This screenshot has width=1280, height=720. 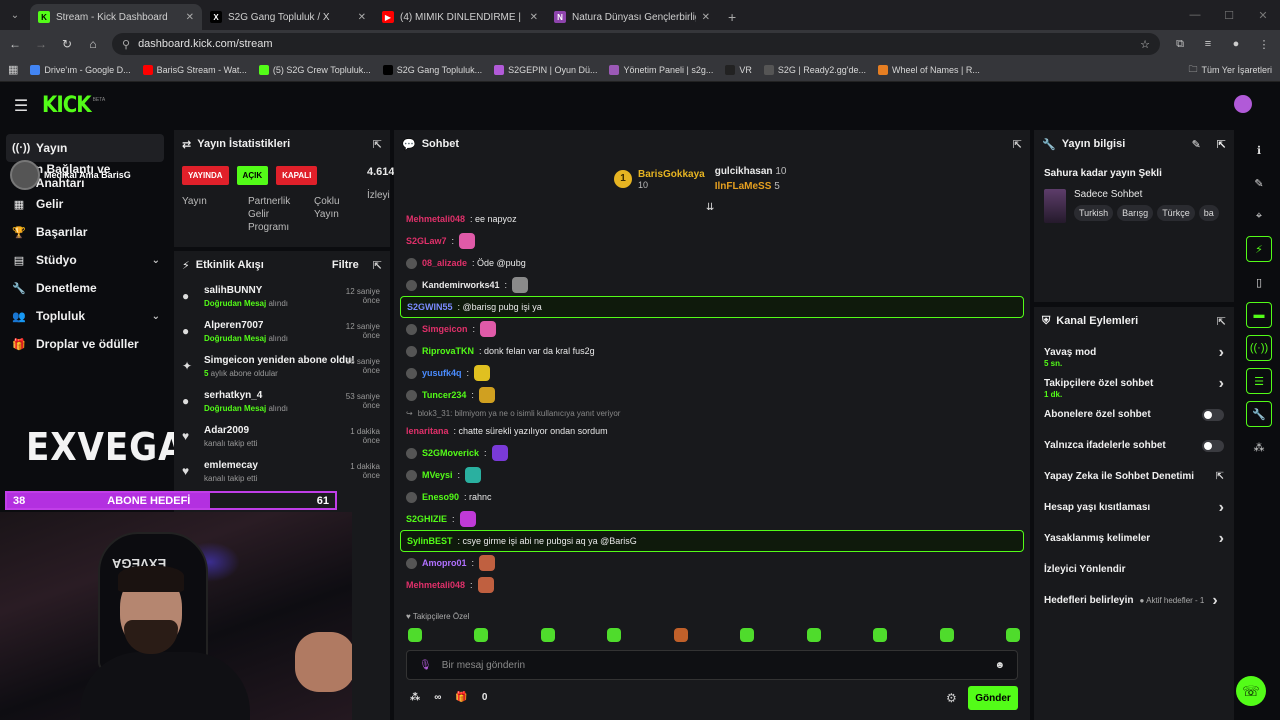 I want to click on toggle-switch, so click(x=1213, y=445).